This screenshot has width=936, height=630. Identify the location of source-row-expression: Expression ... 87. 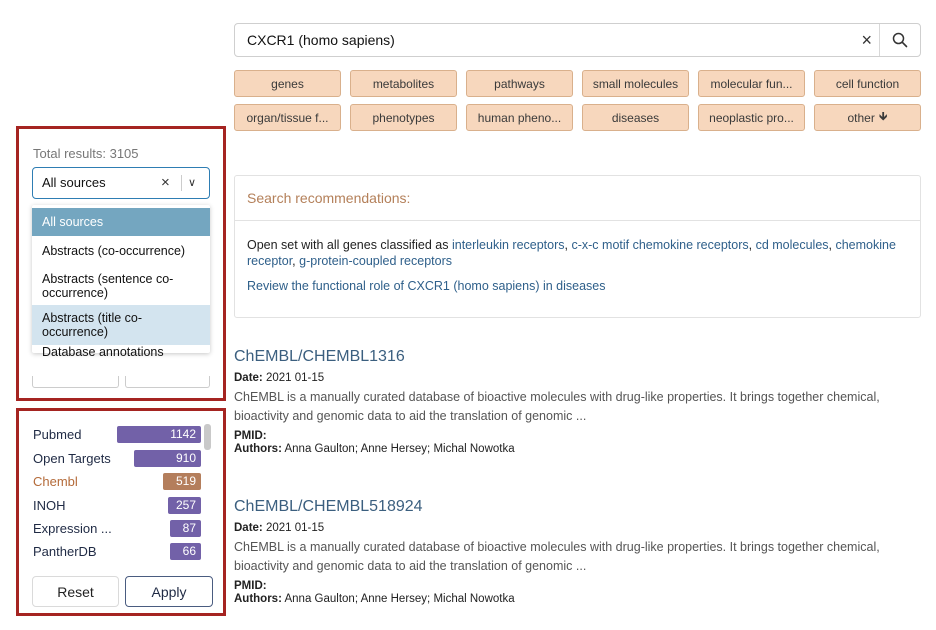
(117, 528).